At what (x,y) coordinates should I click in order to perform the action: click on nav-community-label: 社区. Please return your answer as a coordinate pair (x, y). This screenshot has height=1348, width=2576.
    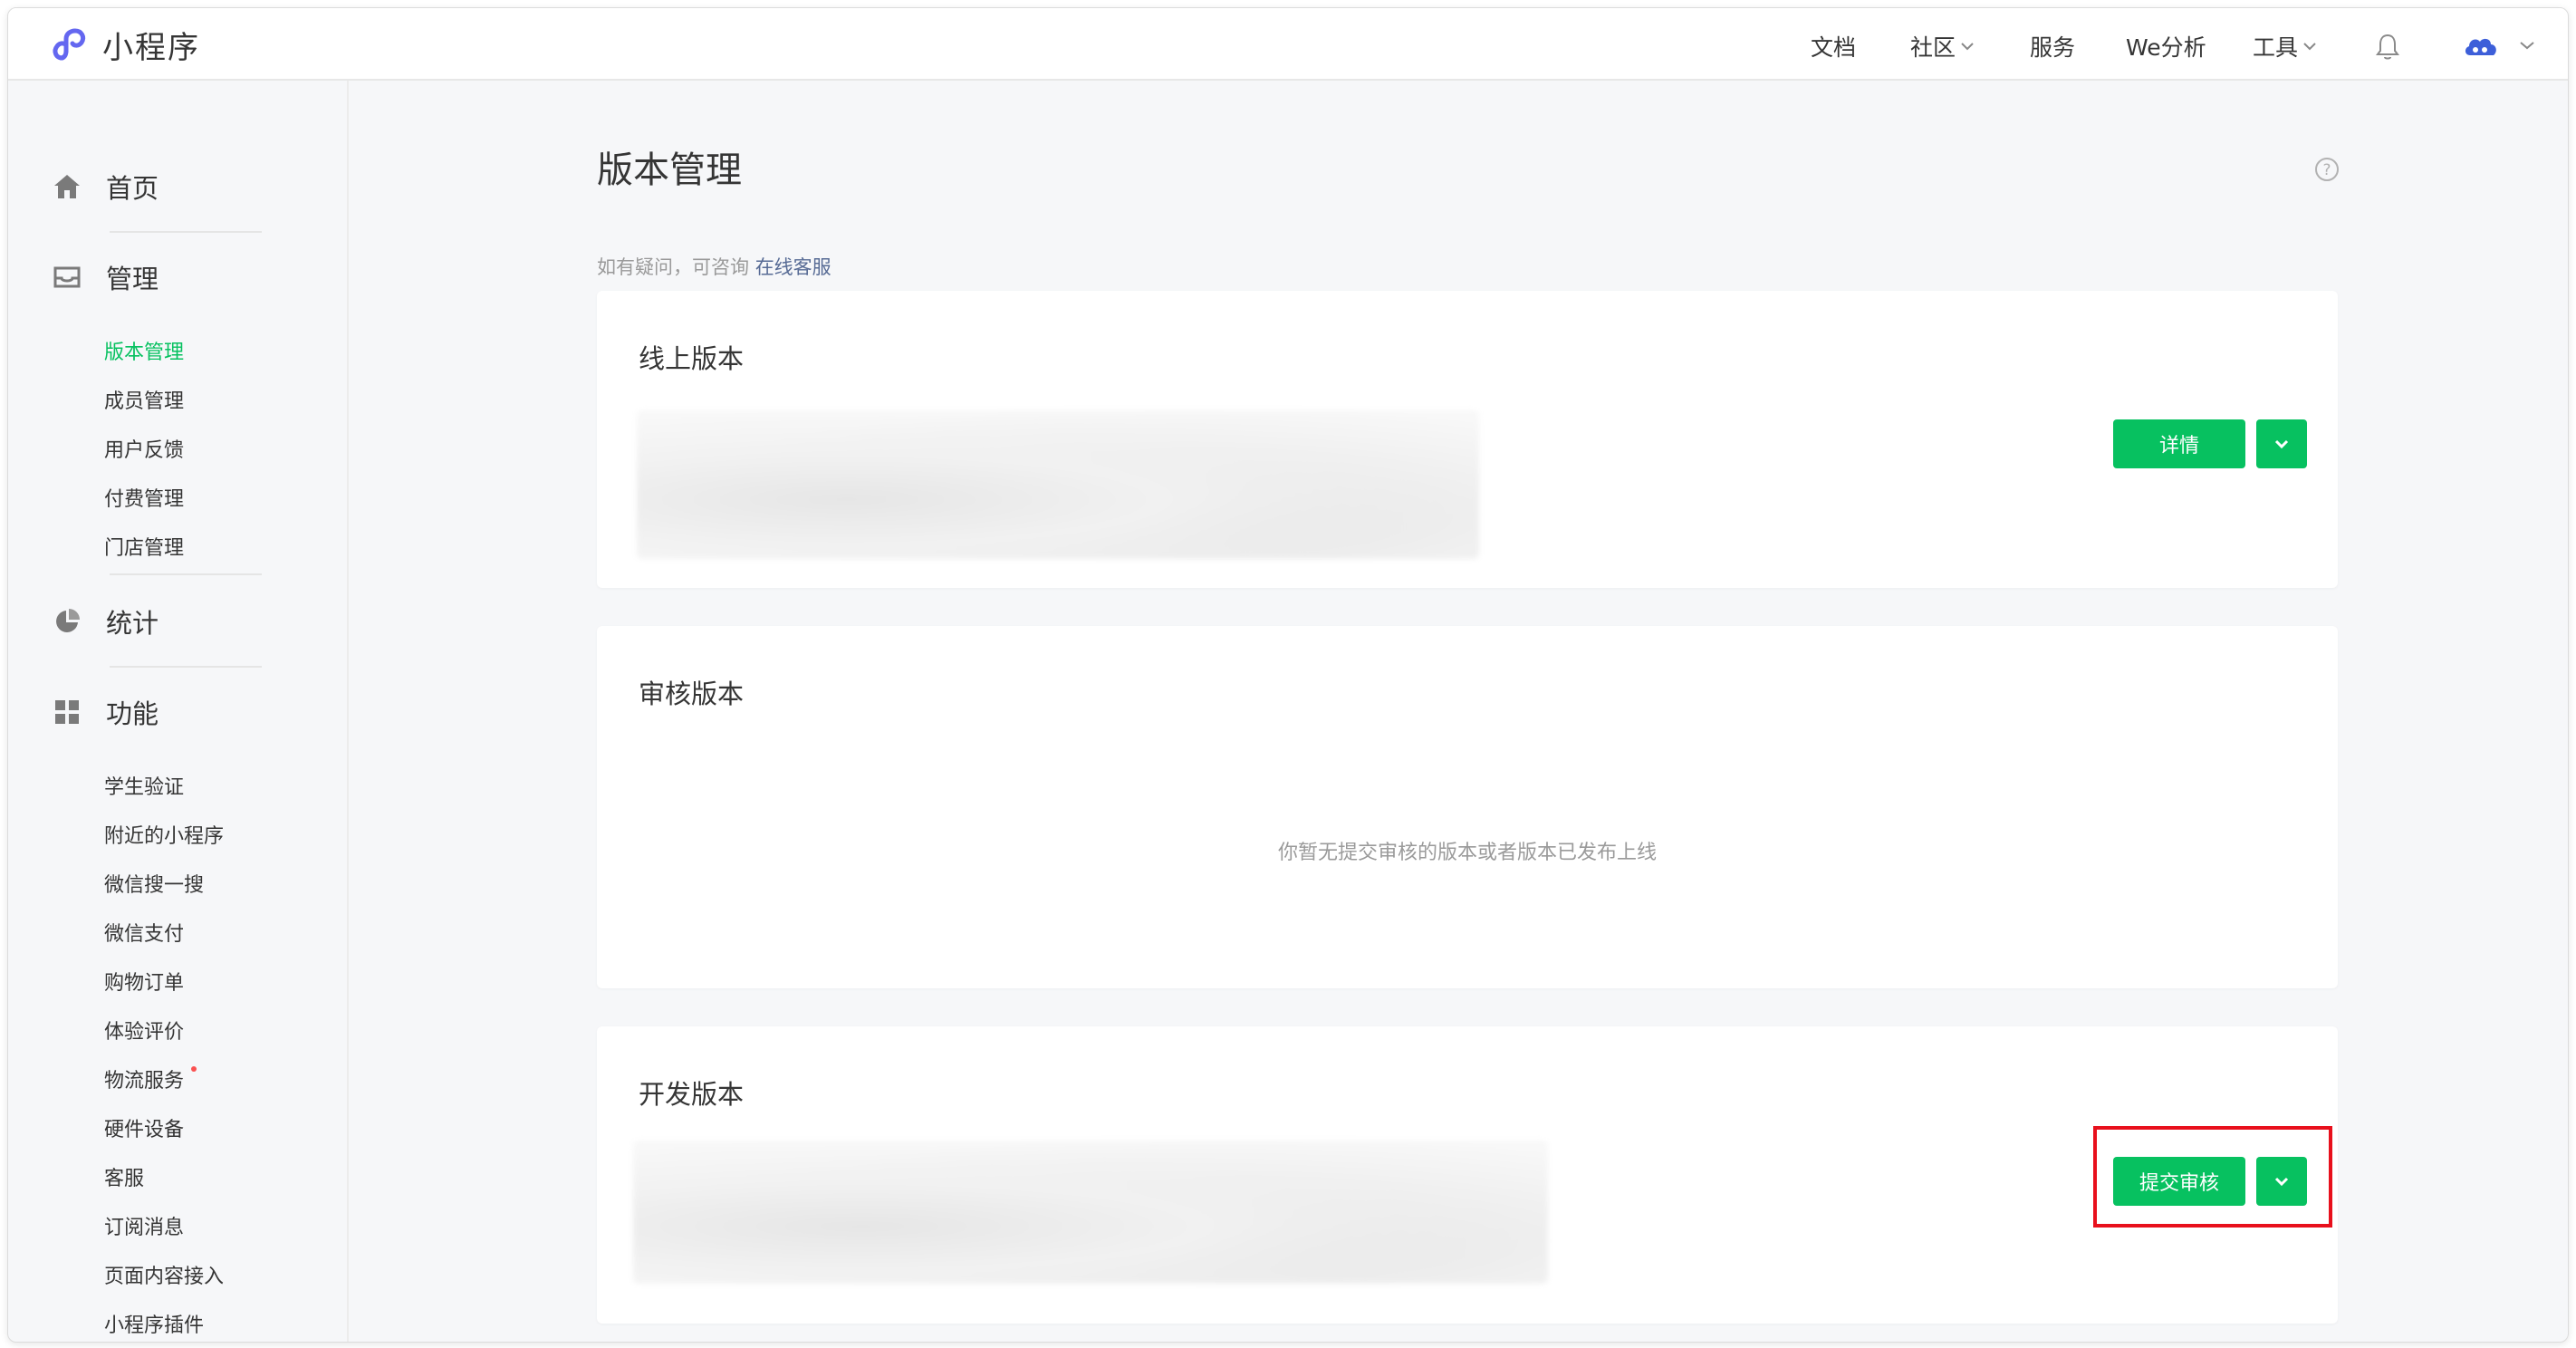
    Looking at the image, I should click on (1933, 47).